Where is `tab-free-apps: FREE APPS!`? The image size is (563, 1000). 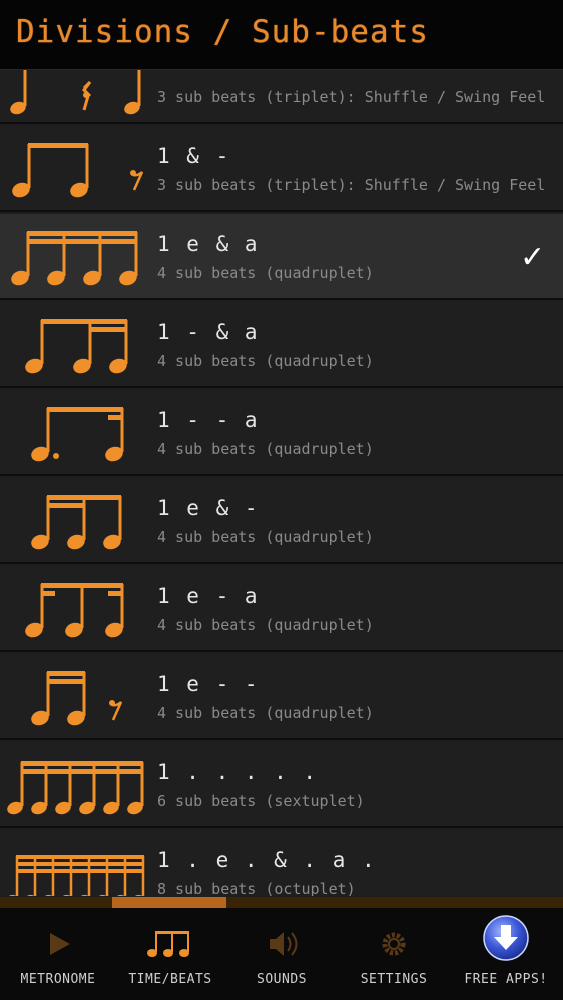 tab-free-apps: FREE APPS! is located at coordinates (506, 954).